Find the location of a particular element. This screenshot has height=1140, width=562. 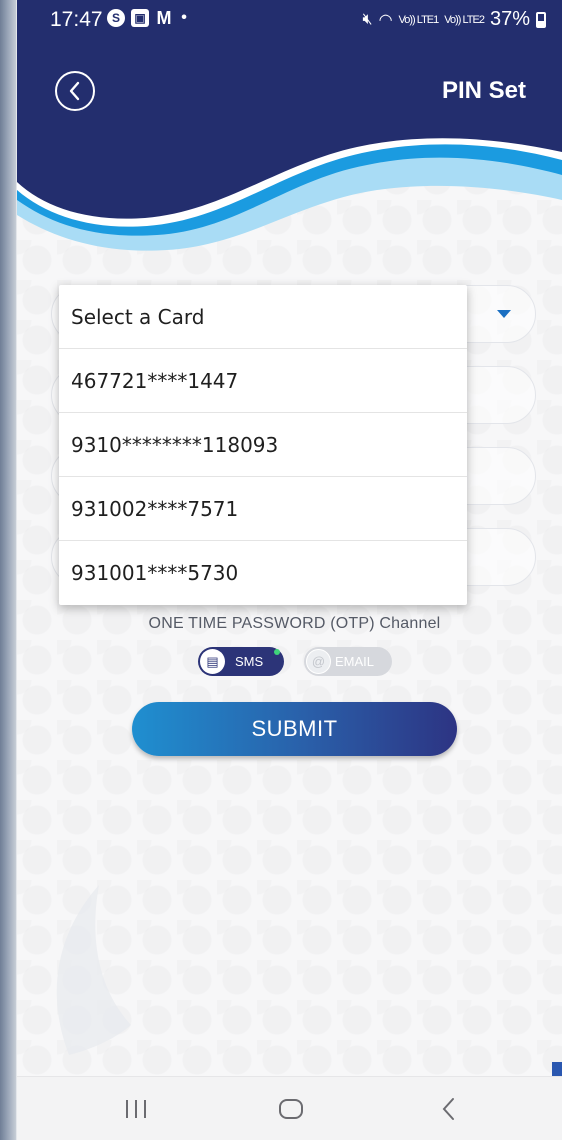

recent-apps-icon is located at coordinates (136, 1109).